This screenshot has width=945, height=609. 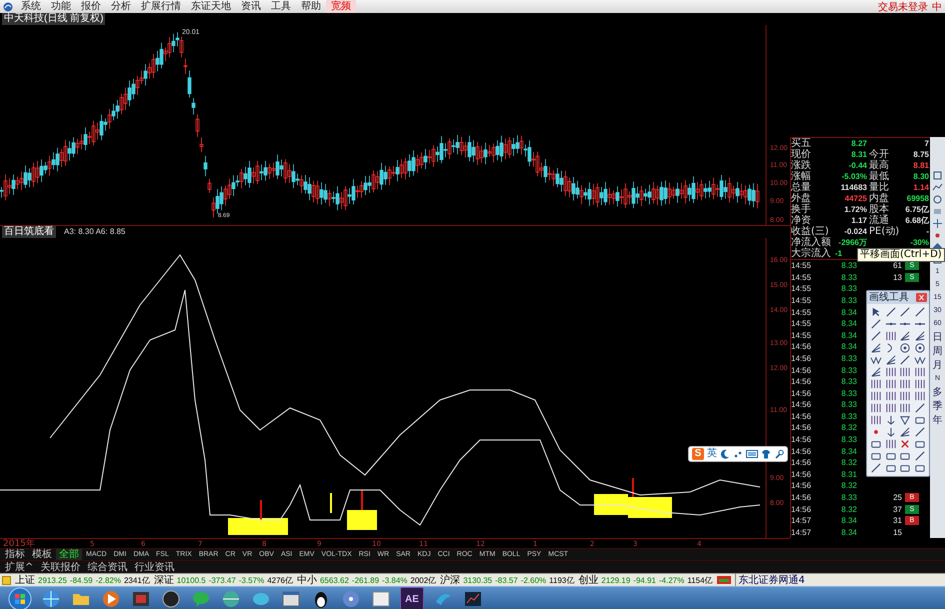 I want to click on input-mode-button: 英, so click(x=712, y=454).